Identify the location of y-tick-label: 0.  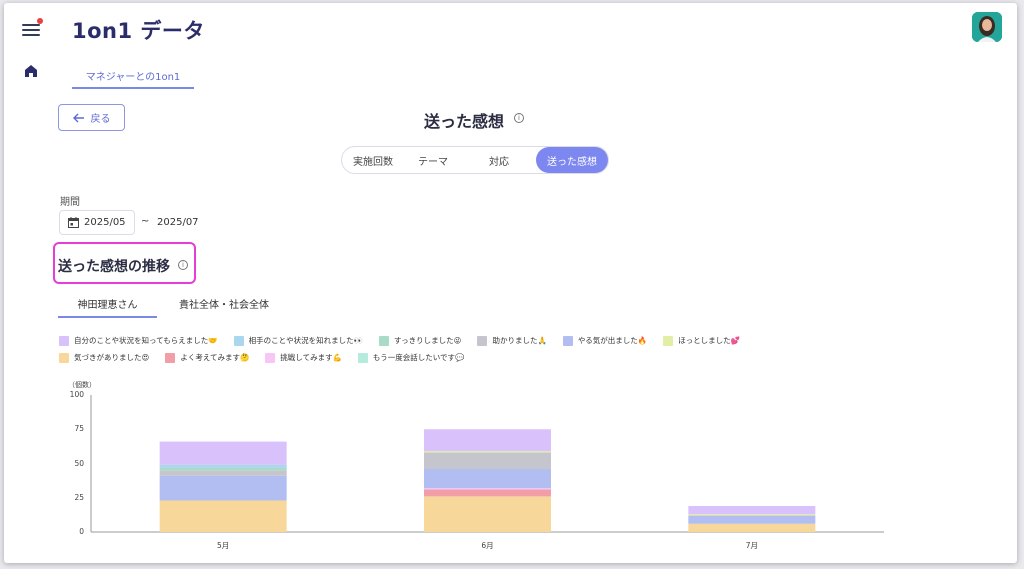
(81, 531).